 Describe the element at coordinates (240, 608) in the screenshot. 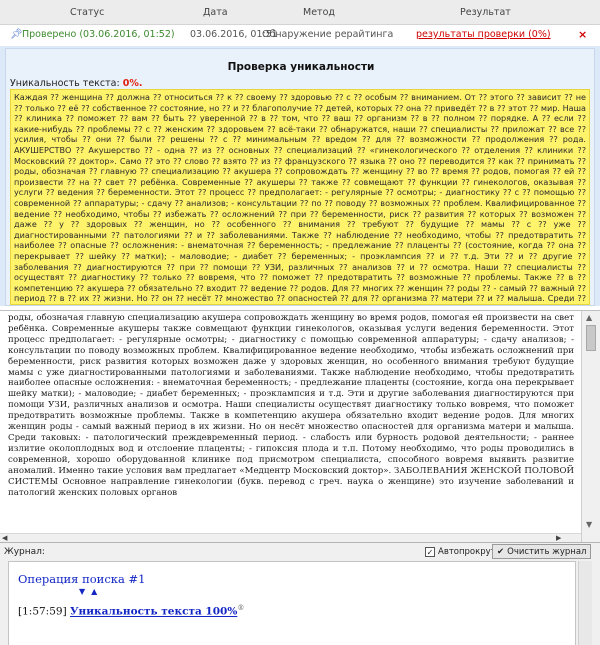

I see `info-icon: ®` at that location.